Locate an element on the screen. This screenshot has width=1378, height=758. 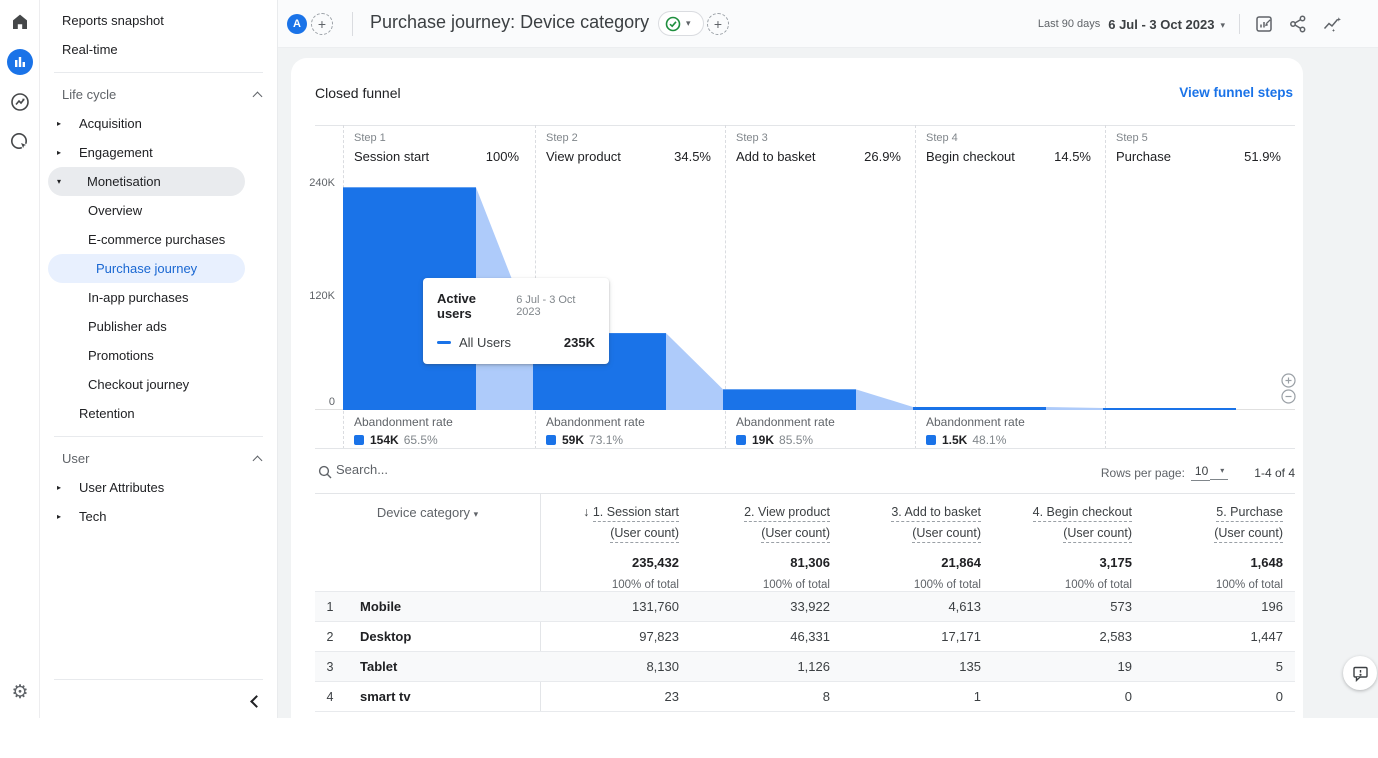
series-dash-icon is located at coordinates (444, 342).